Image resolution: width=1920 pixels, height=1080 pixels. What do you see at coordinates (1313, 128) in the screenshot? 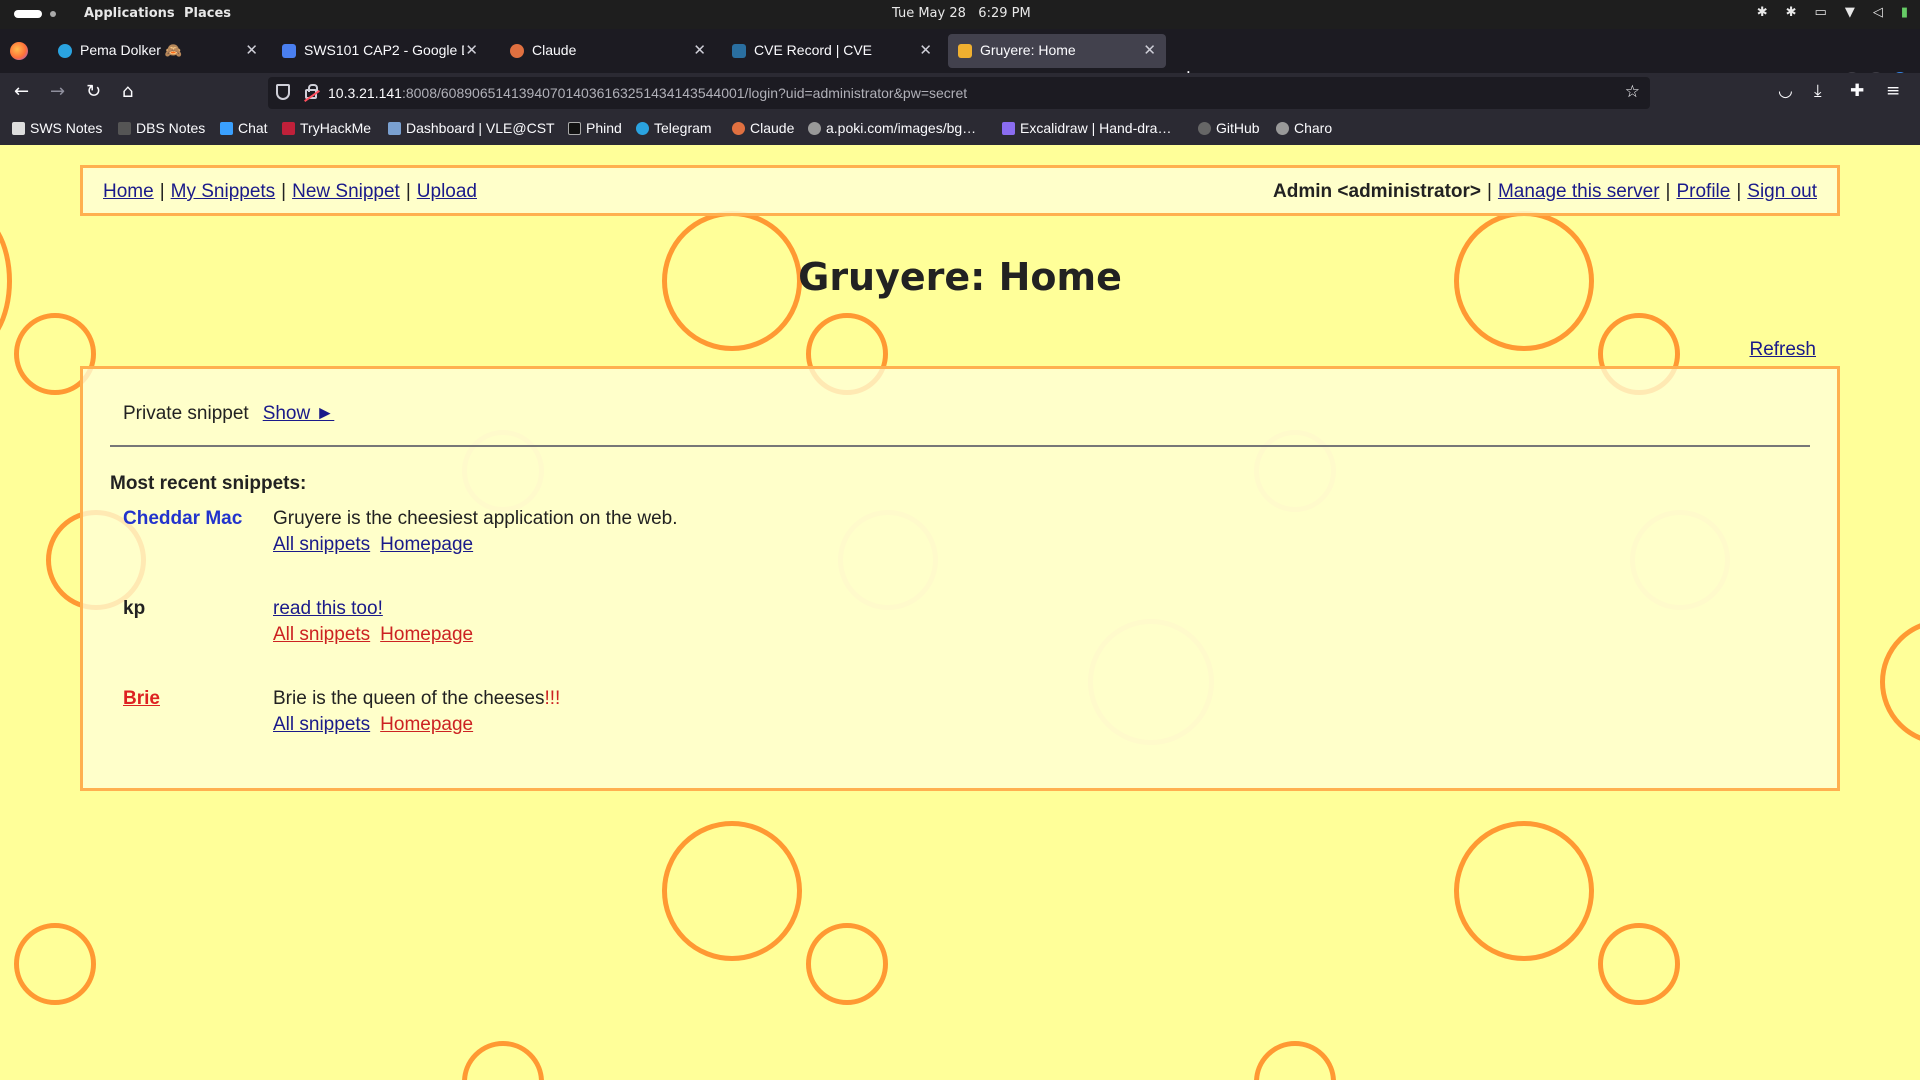
I see `bookmark-label: Charo` at bounding box center [1313, 128].